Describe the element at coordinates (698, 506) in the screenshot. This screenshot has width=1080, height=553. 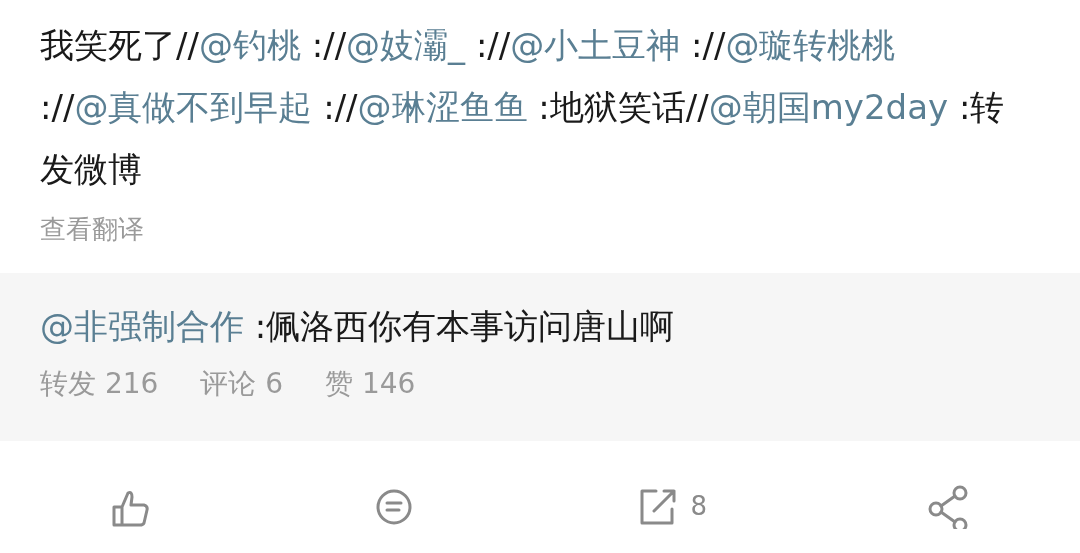
I see `repost-count: 8` at that location.